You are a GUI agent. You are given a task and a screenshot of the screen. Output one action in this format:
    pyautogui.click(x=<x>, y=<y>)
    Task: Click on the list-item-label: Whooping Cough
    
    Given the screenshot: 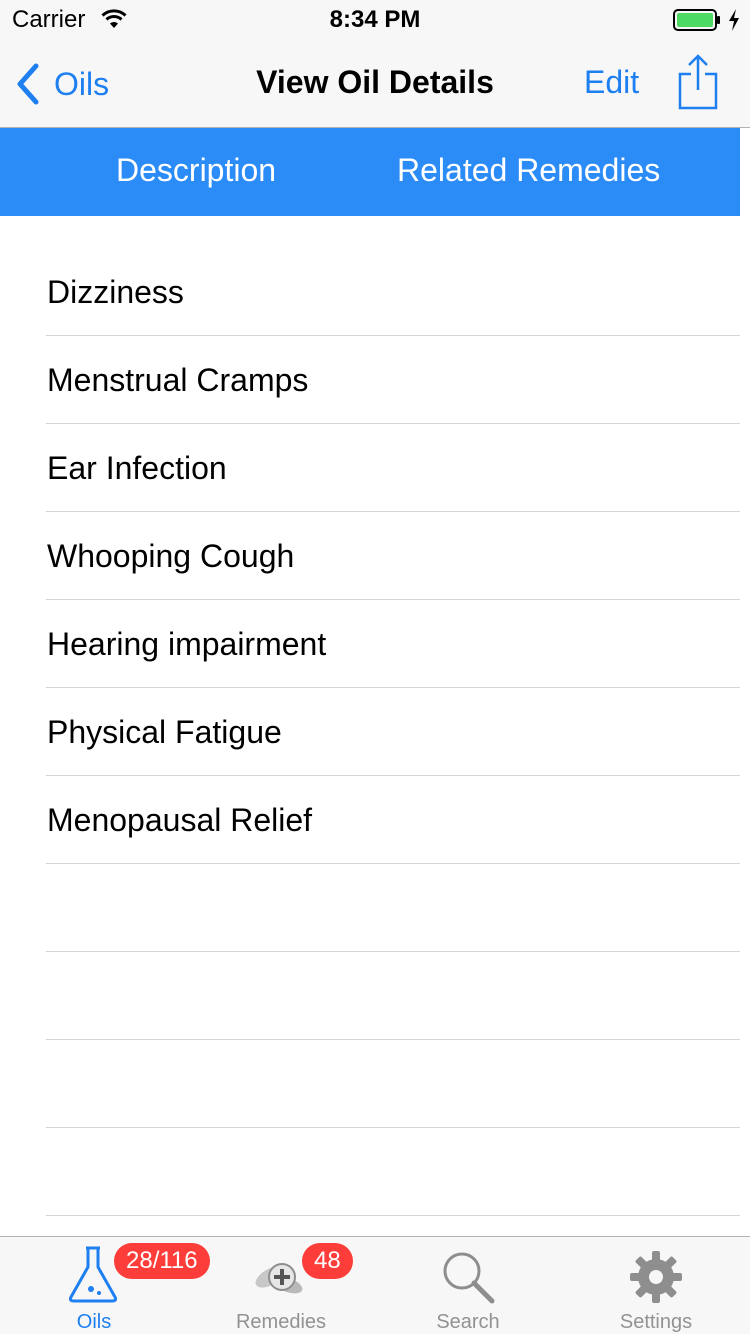 What is the action you would take?
    pyautogui.click(x=171, y=556)
    